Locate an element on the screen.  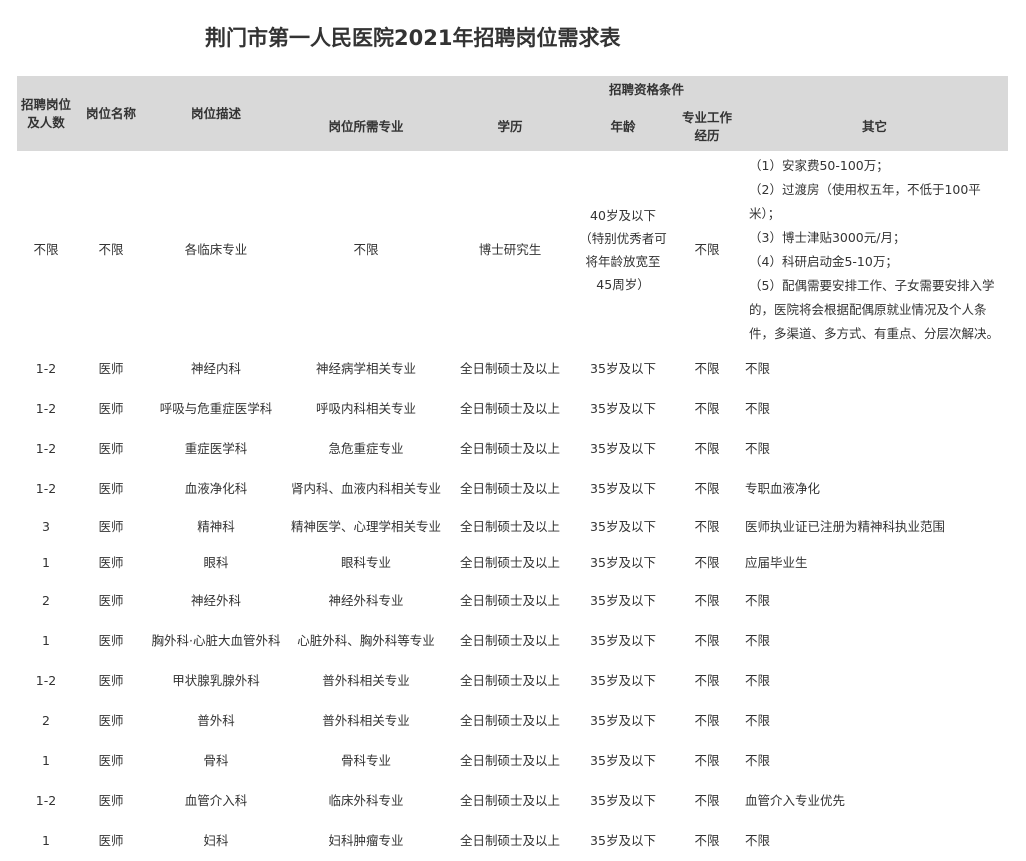
cell-desc: 各临床专业 is located at coordinates (216, 249).